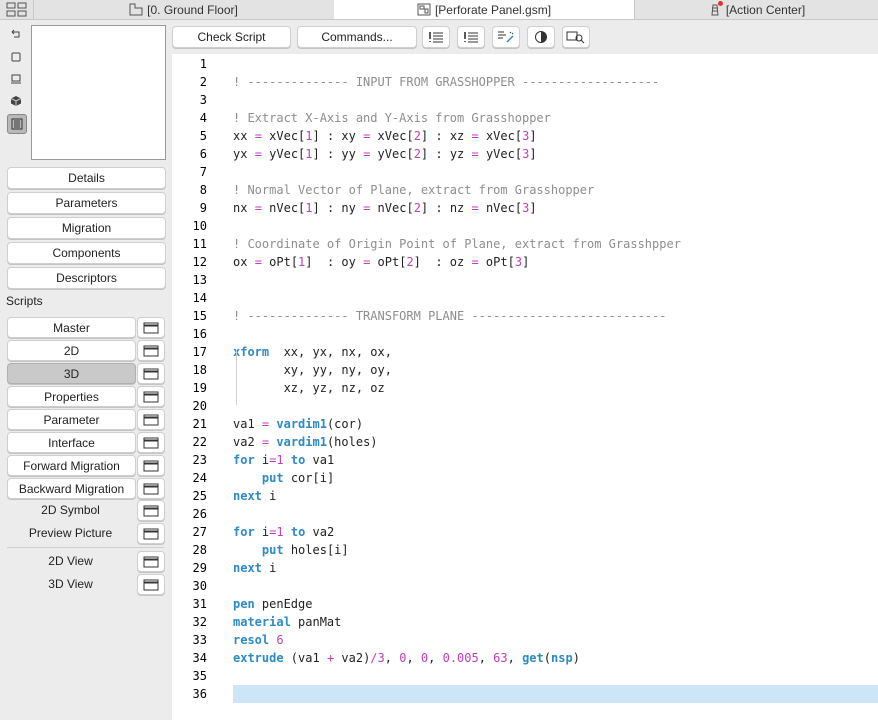 The width and height of the screenshot is (878, 720). Describe the element at coordinates (70, 560) in the screenshot. I see `2d-view-item: 2D View` at that location.